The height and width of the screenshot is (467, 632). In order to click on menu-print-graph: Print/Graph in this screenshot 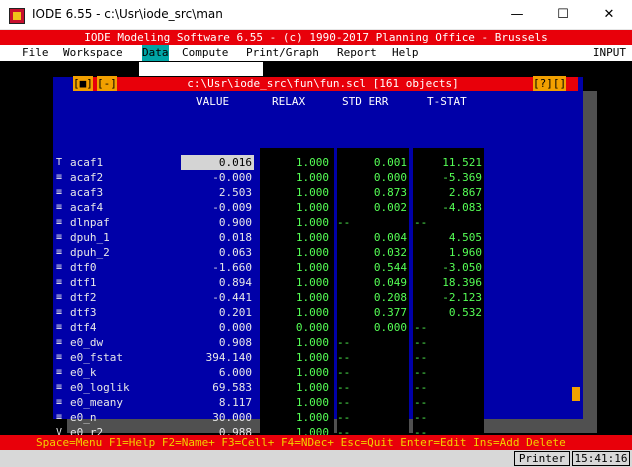, I will do `click(282, 53)`.